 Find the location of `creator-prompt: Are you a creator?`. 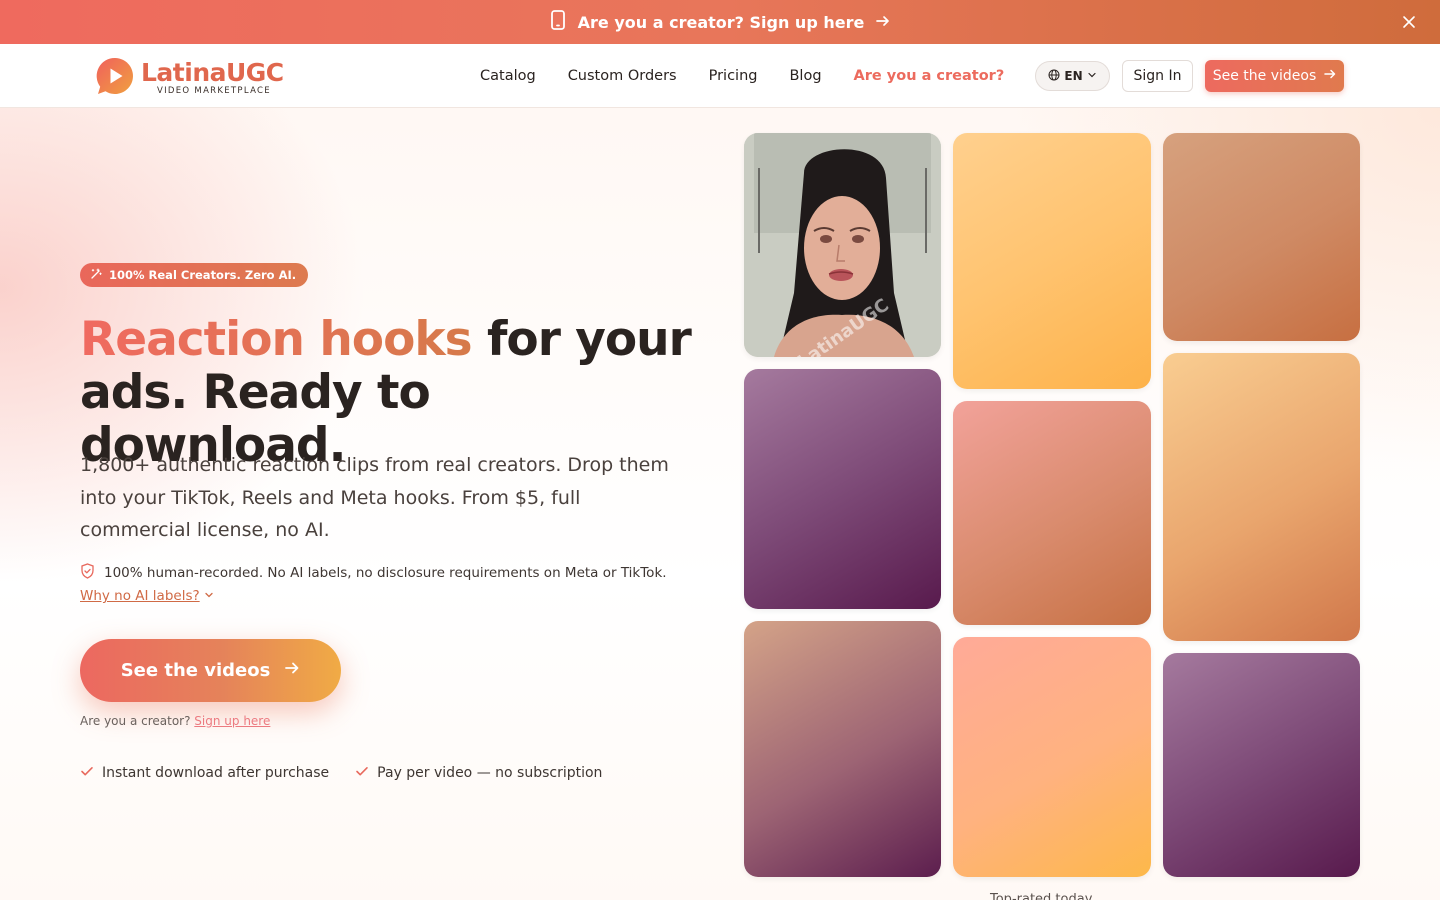

creator-prompt: Are you a creator? is located at coordinates (135, 721).